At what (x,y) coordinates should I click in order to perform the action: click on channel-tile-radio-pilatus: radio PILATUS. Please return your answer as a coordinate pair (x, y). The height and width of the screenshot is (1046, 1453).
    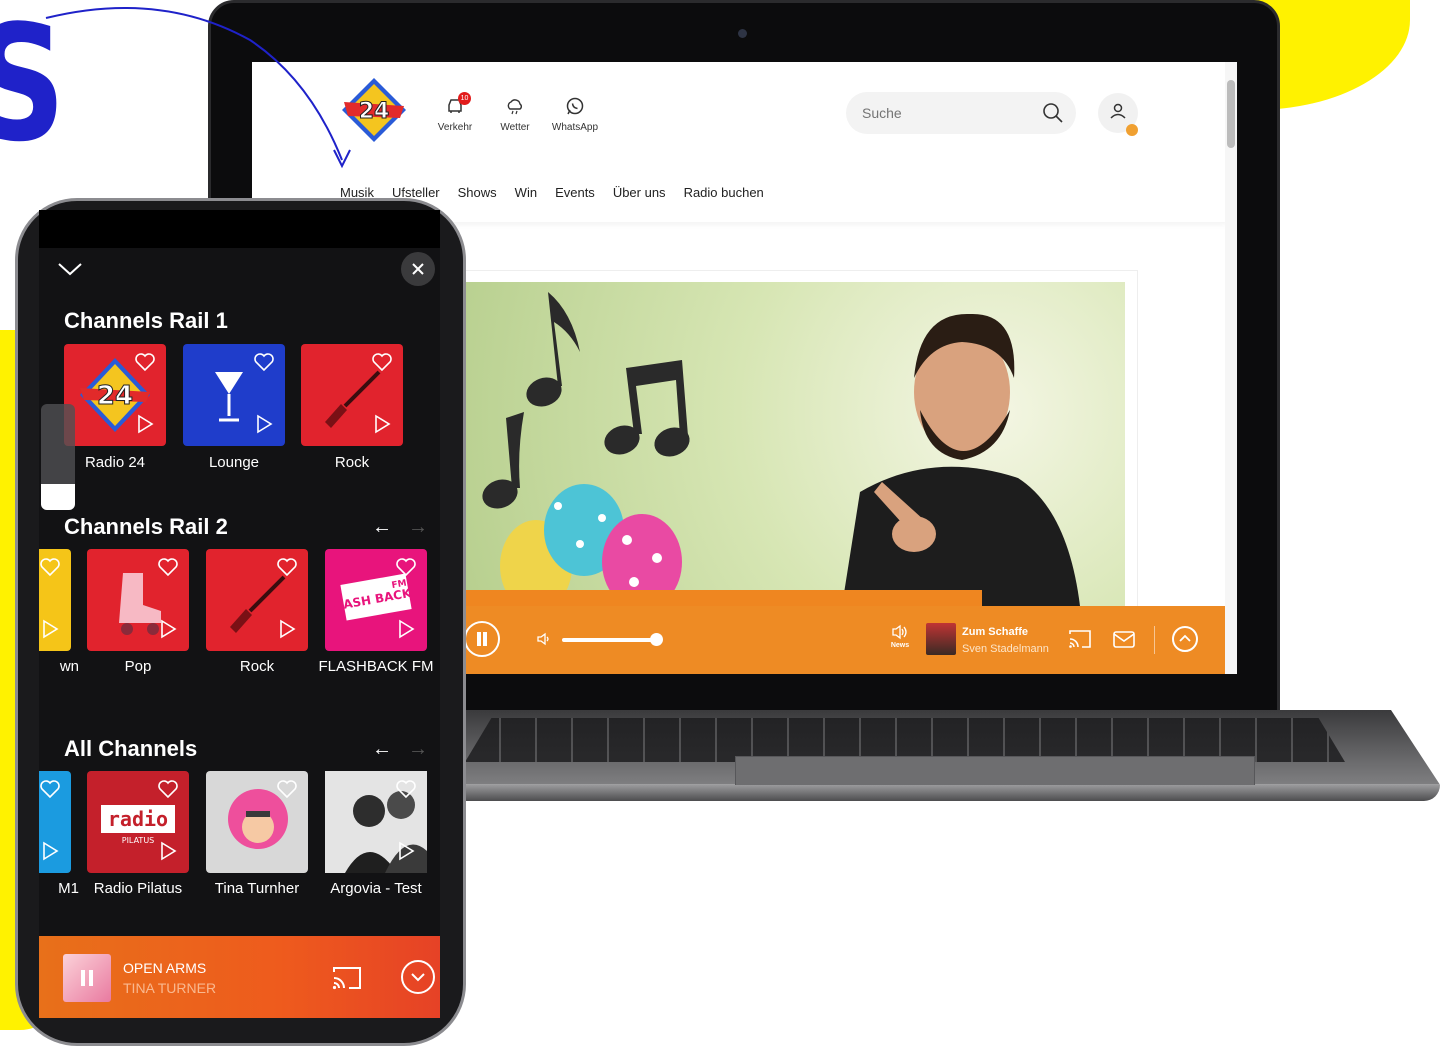
    Looking at the image, I should click on (138, 822).